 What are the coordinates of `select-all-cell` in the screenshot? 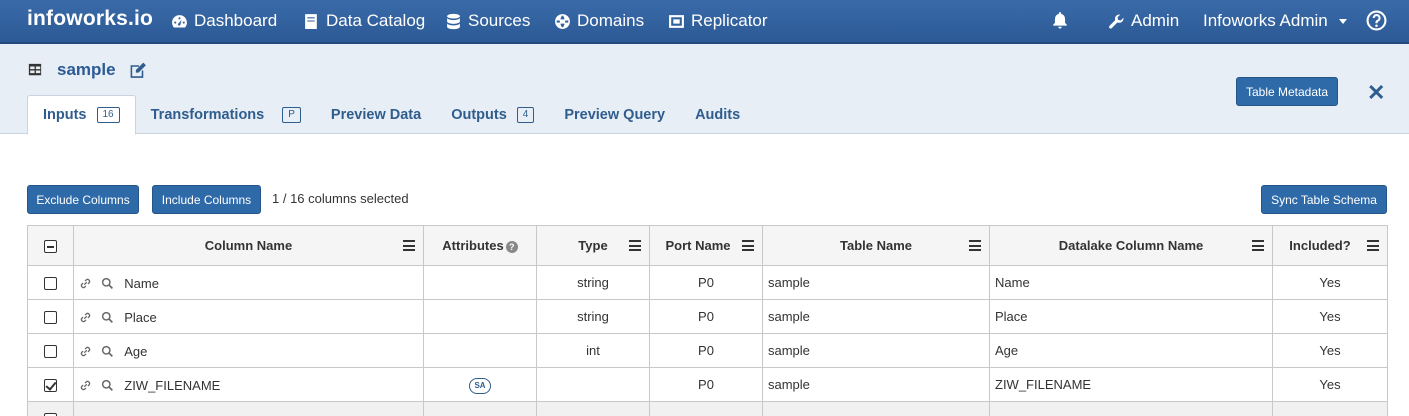 It's located at (50, 245).